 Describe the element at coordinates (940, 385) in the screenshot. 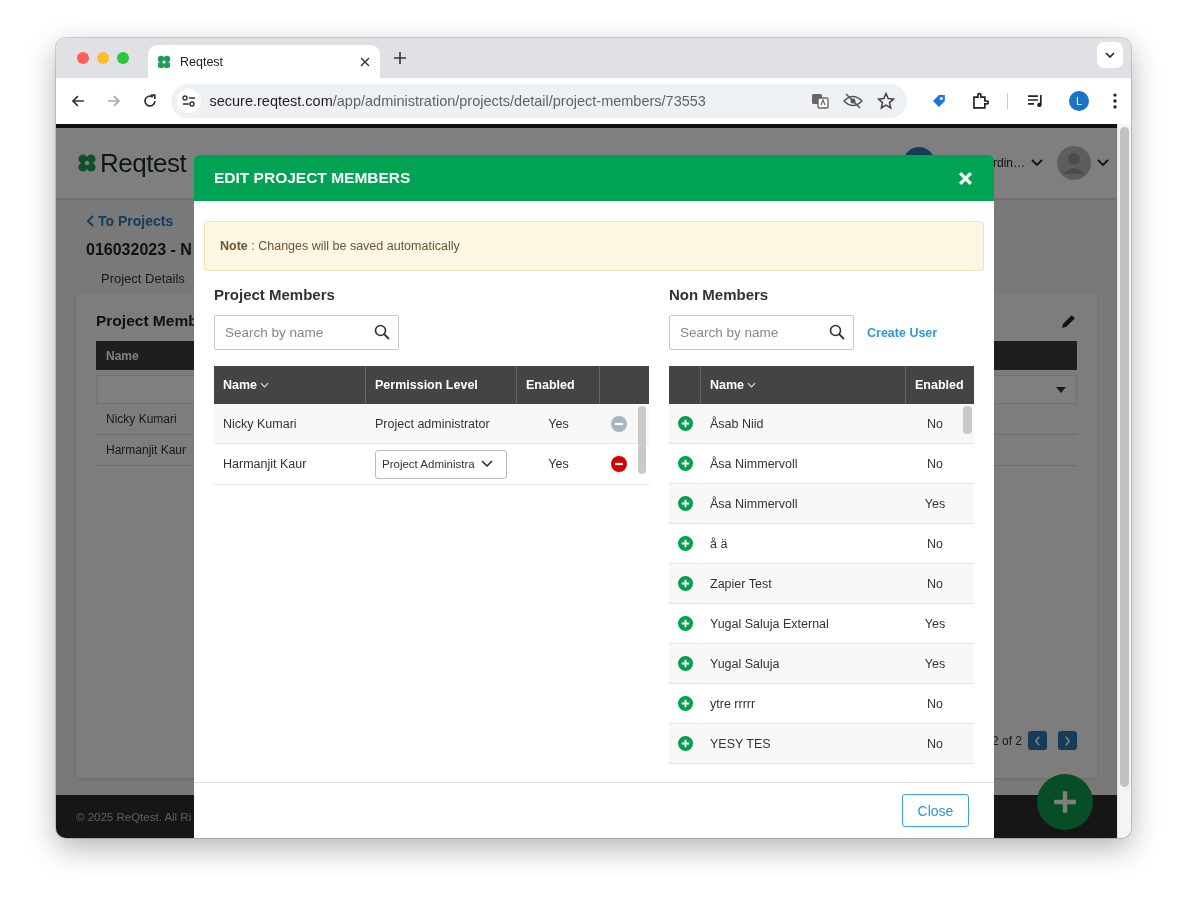

I see `column-header: Enabled` at that location.